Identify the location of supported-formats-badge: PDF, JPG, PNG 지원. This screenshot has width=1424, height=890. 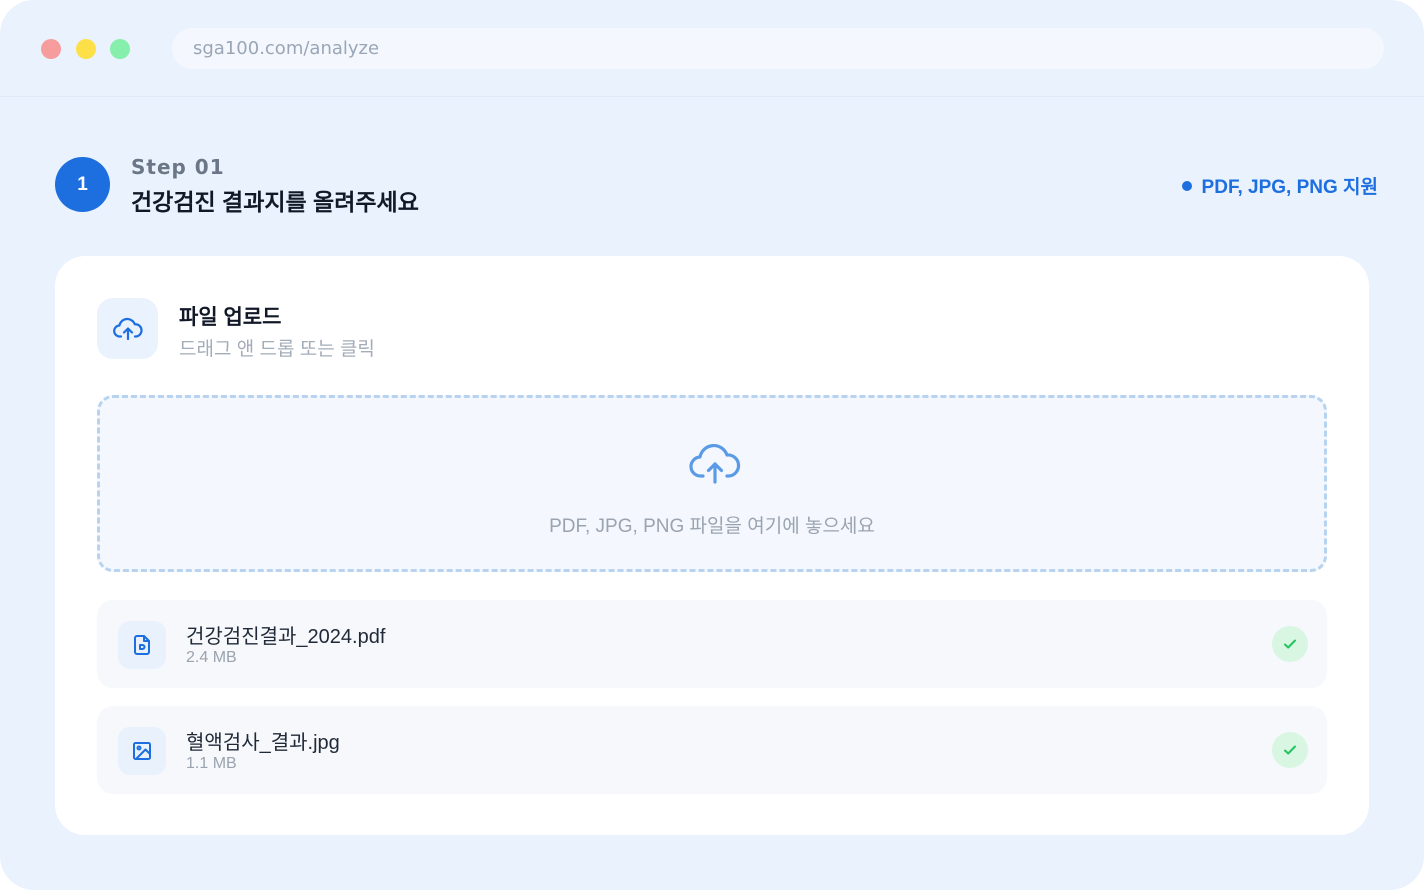
(1279, 185).